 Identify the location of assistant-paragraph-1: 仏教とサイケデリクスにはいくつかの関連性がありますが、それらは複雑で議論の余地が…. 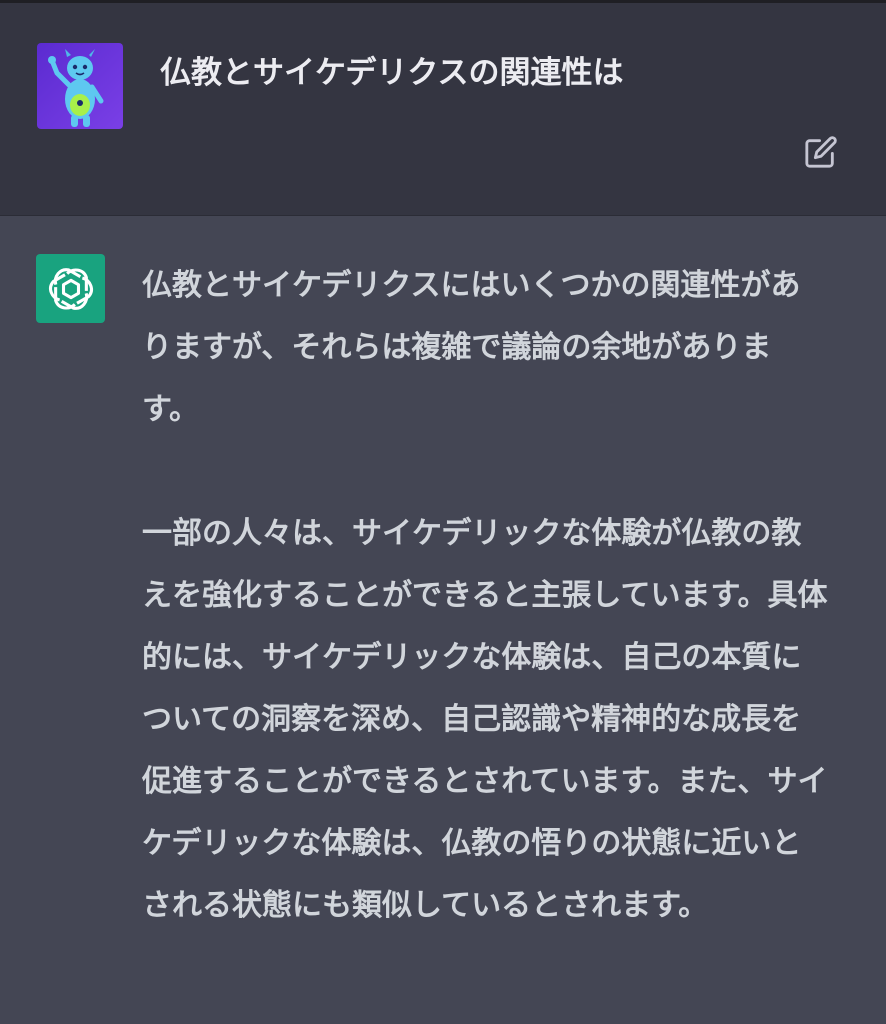
(471, 347).